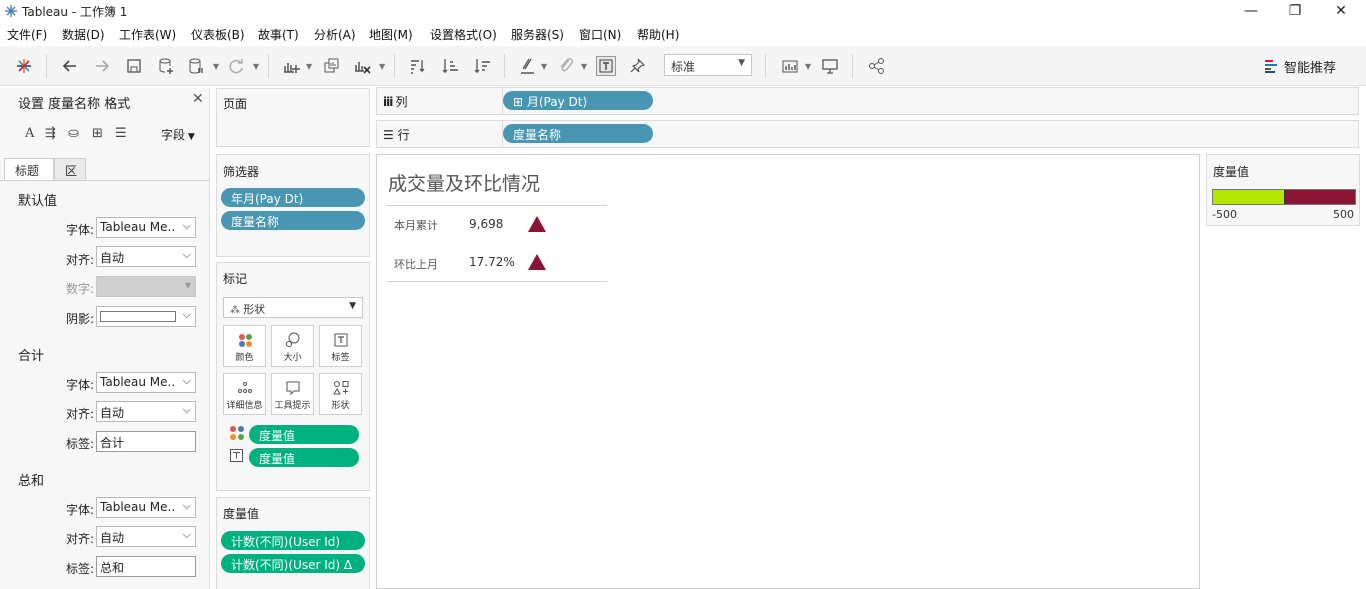 This screenshot has width=1366, height=589. Describe the element at coordinates (830, 66) in the screenshot. I see `presentation-icon` at that location.